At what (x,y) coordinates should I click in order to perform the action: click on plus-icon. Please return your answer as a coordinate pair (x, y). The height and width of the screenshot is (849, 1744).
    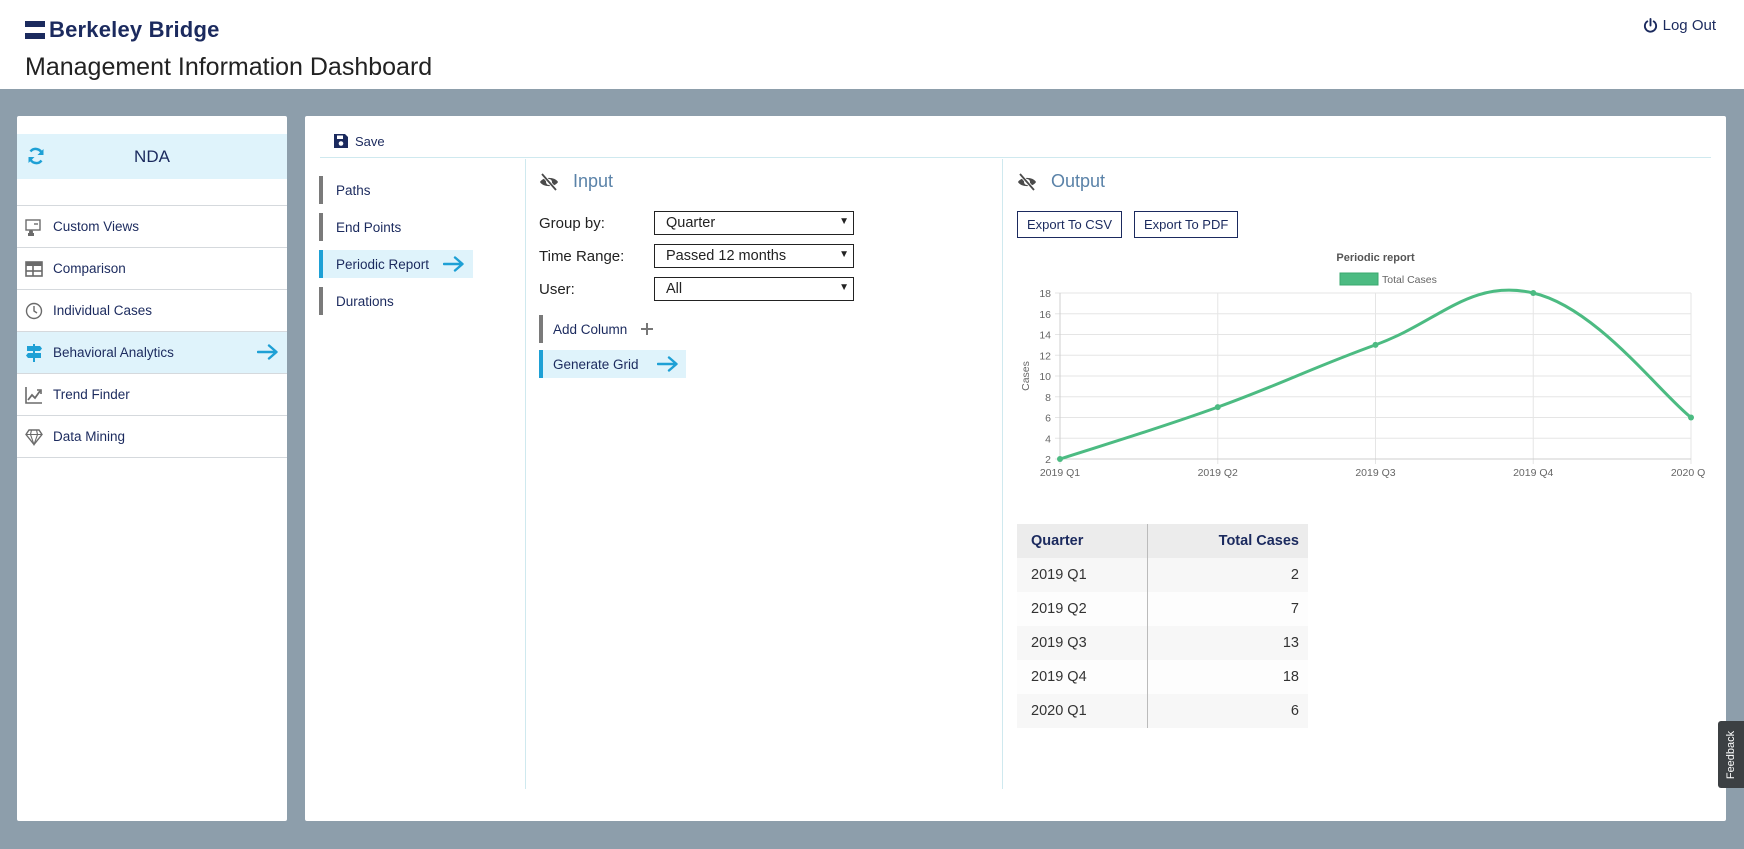
    Looking at the image, I should click on (647, 329).